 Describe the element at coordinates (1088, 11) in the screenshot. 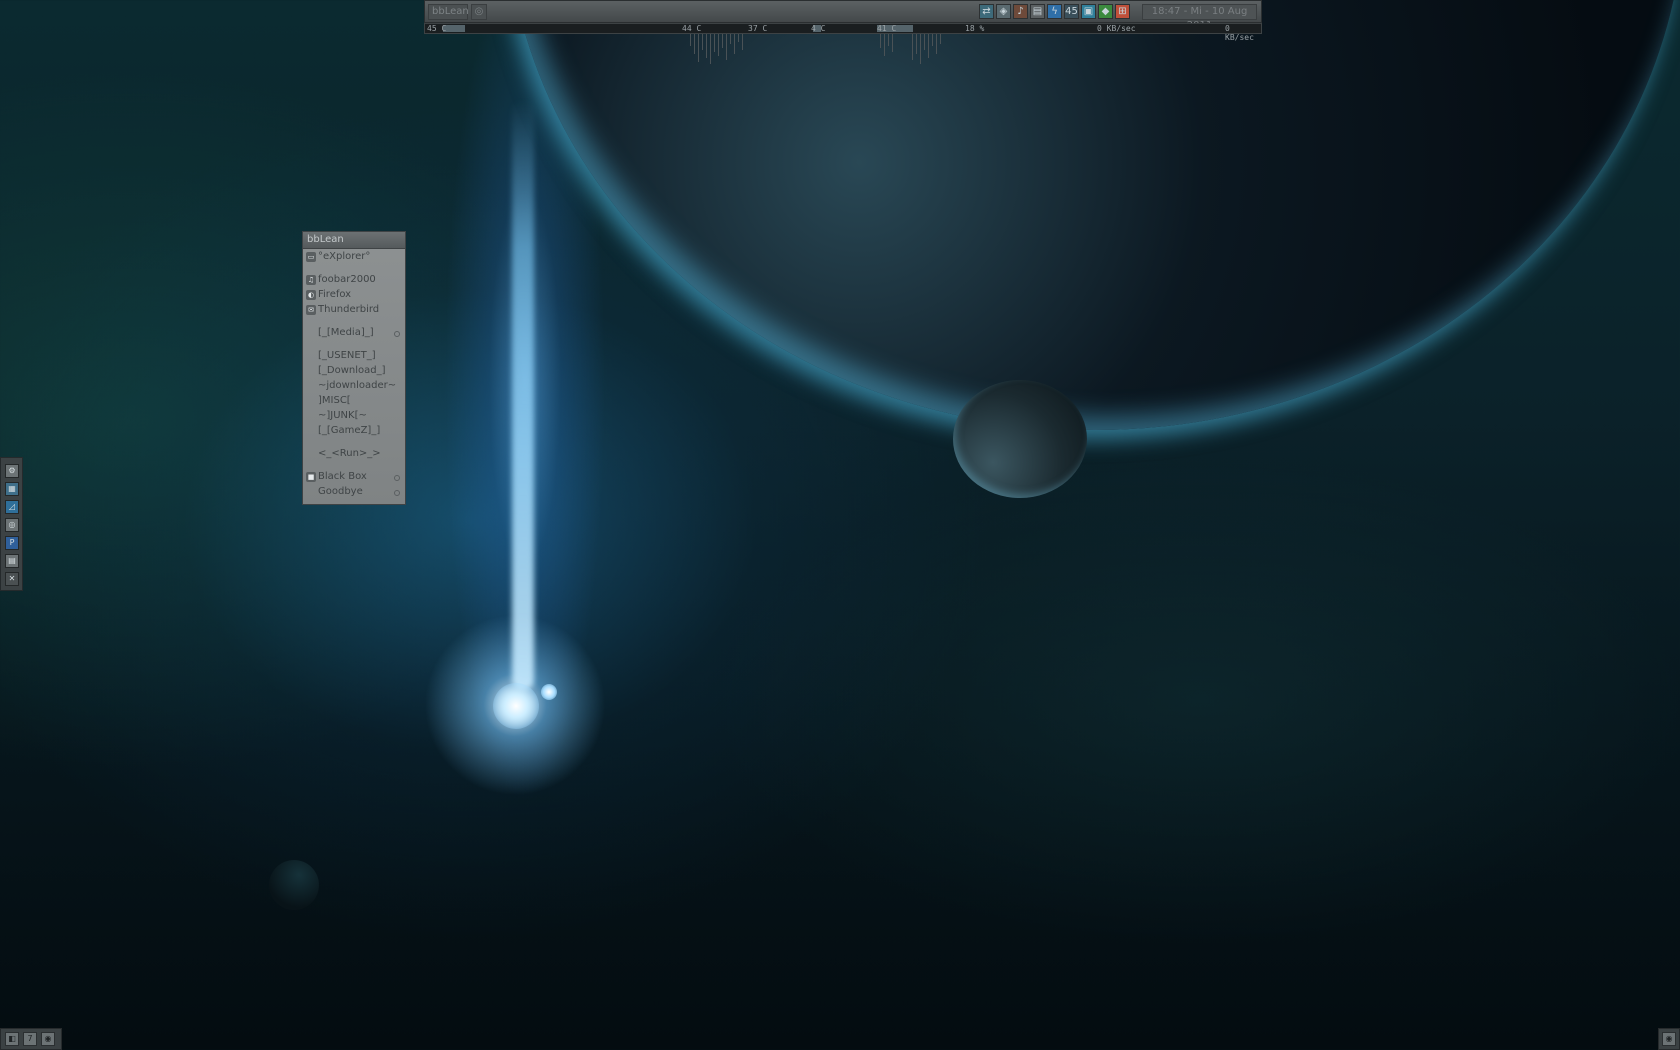

I see `monitor-icon: ▣` at that location.